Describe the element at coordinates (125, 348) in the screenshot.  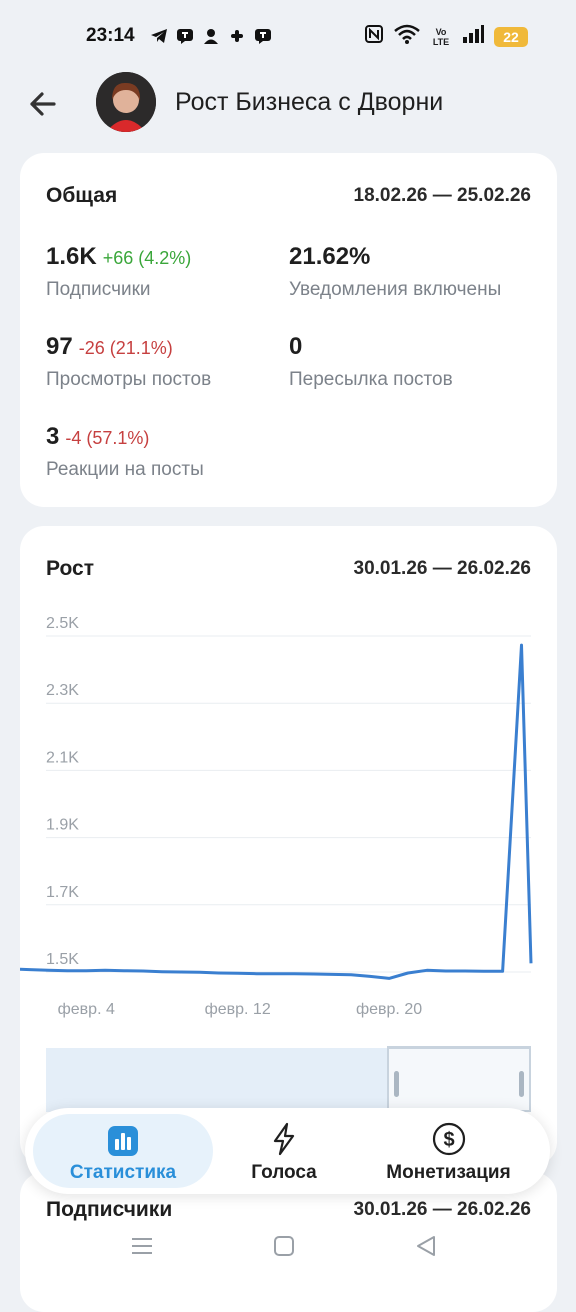
I see `stat-delta: -26 (21.1%)` at that location.